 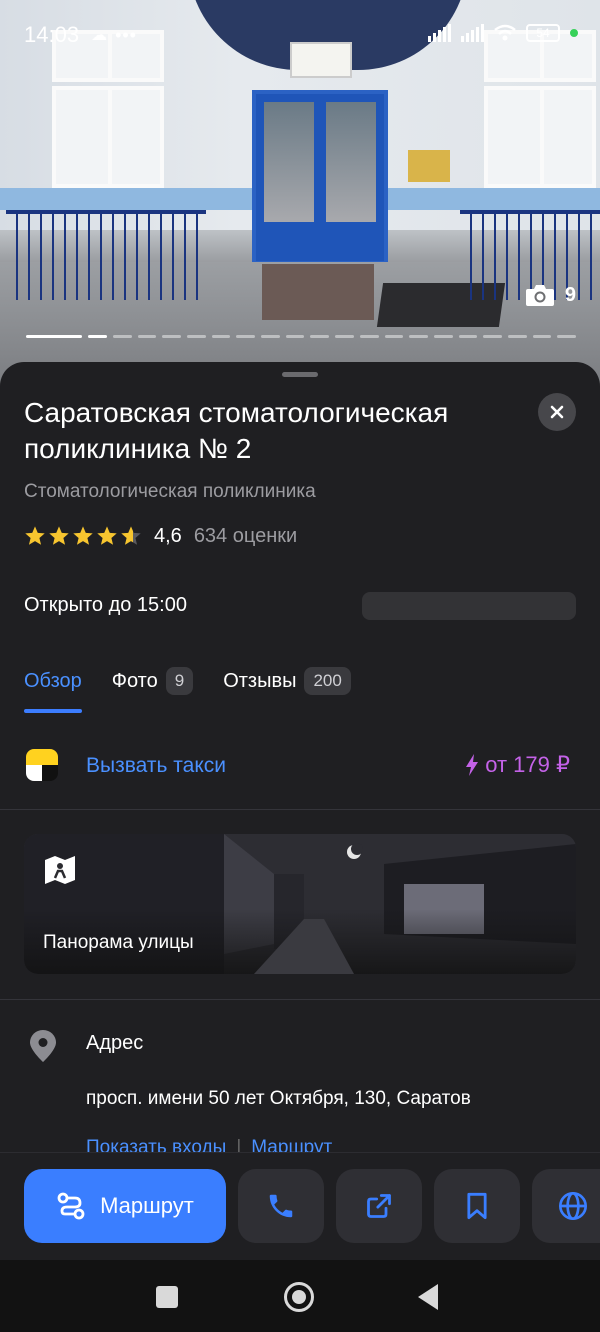 What do you see at coordinates (60, 870) in the screenshot?
I see `panorama-icon` at bounding box center [60, 870].